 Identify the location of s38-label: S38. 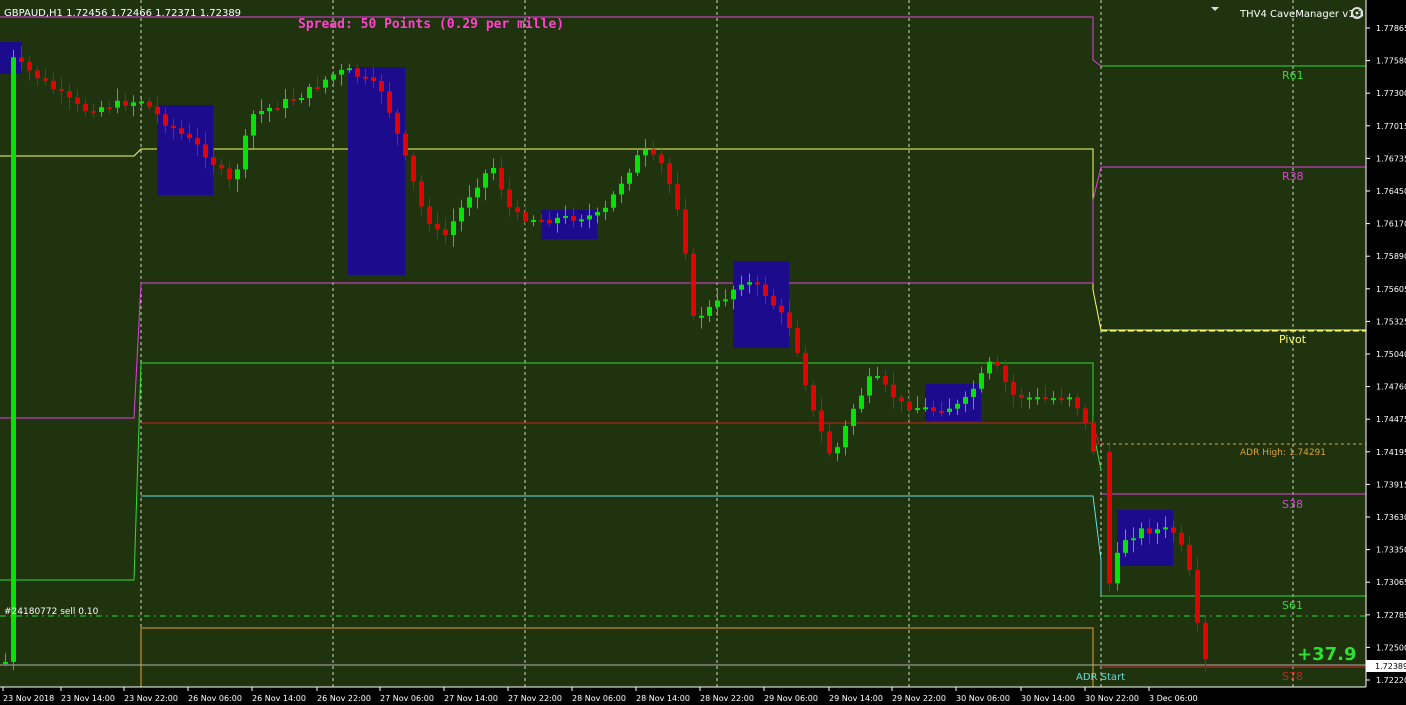
(1292, 504).